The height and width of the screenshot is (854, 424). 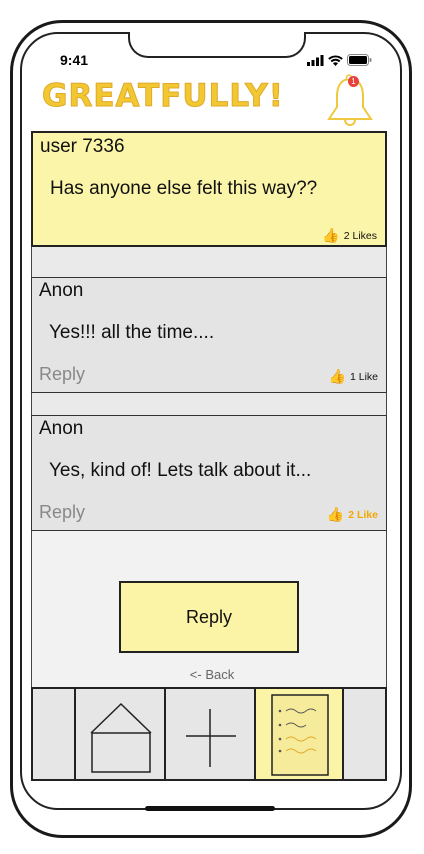 I want to click on back-link: <- Back, so click(x=212, y=674).